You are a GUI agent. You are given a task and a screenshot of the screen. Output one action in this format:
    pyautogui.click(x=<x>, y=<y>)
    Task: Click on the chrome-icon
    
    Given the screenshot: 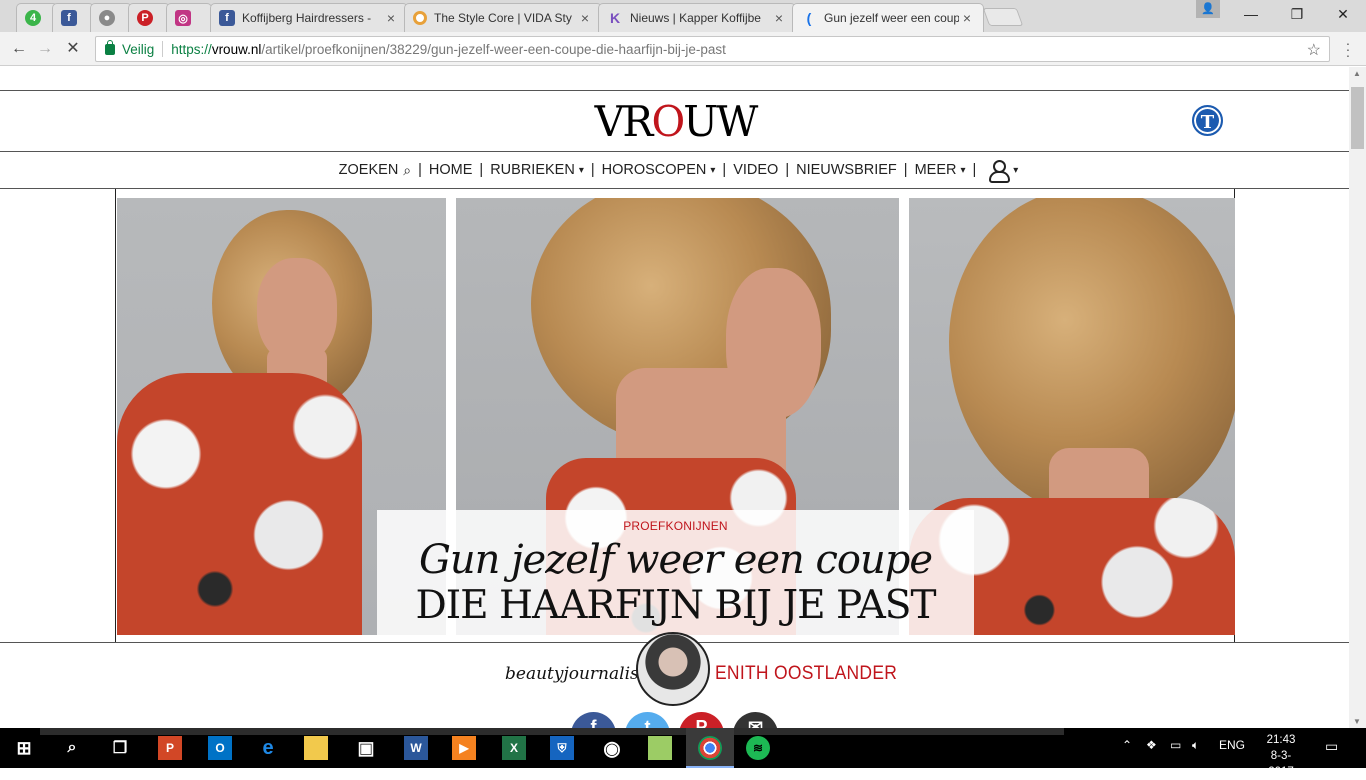 What is the action you would take?
    pyautogui.click(x=710, y=748)
    